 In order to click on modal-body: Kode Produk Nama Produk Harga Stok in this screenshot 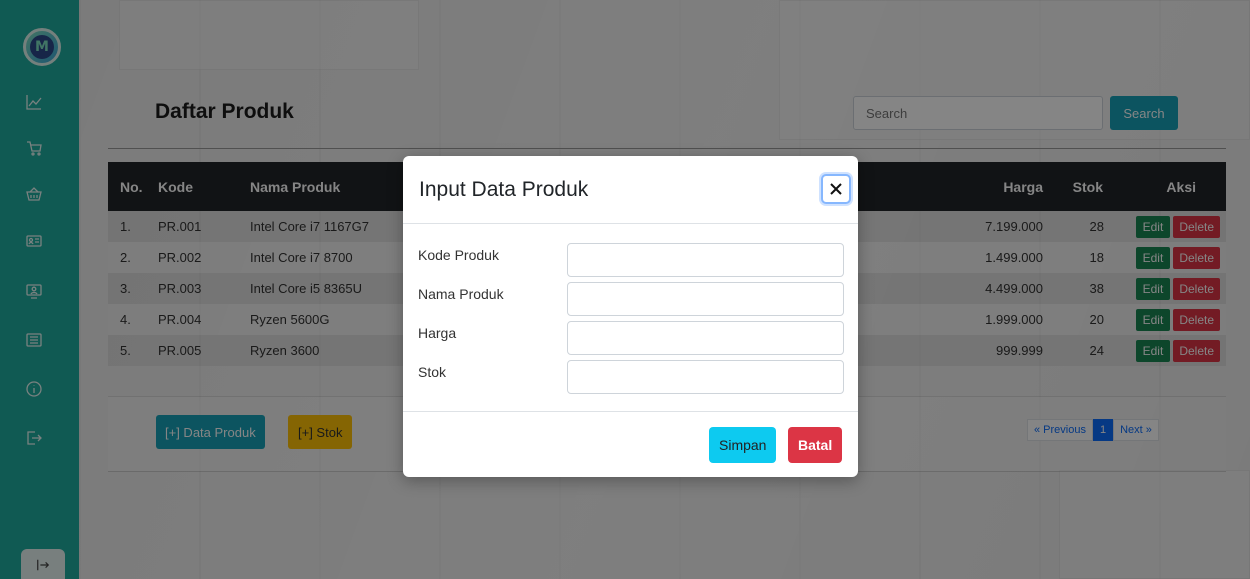, I will do `click(630, 318)`.